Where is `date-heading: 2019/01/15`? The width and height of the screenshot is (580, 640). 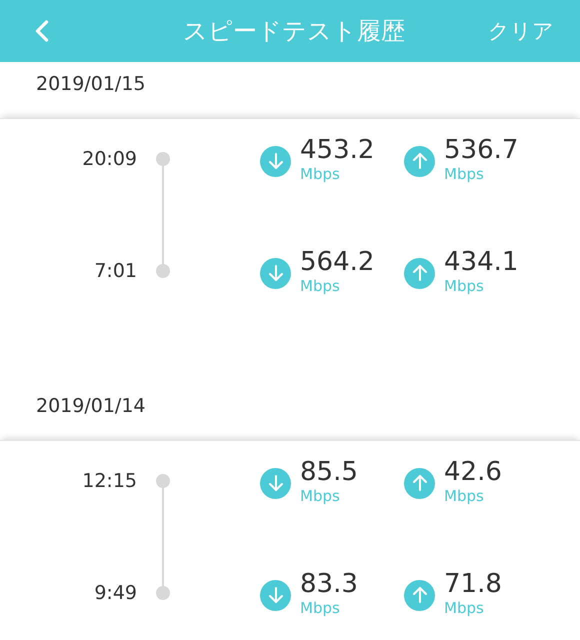 date-heading: 2019/01/15 is located at coordinates (91, 84).